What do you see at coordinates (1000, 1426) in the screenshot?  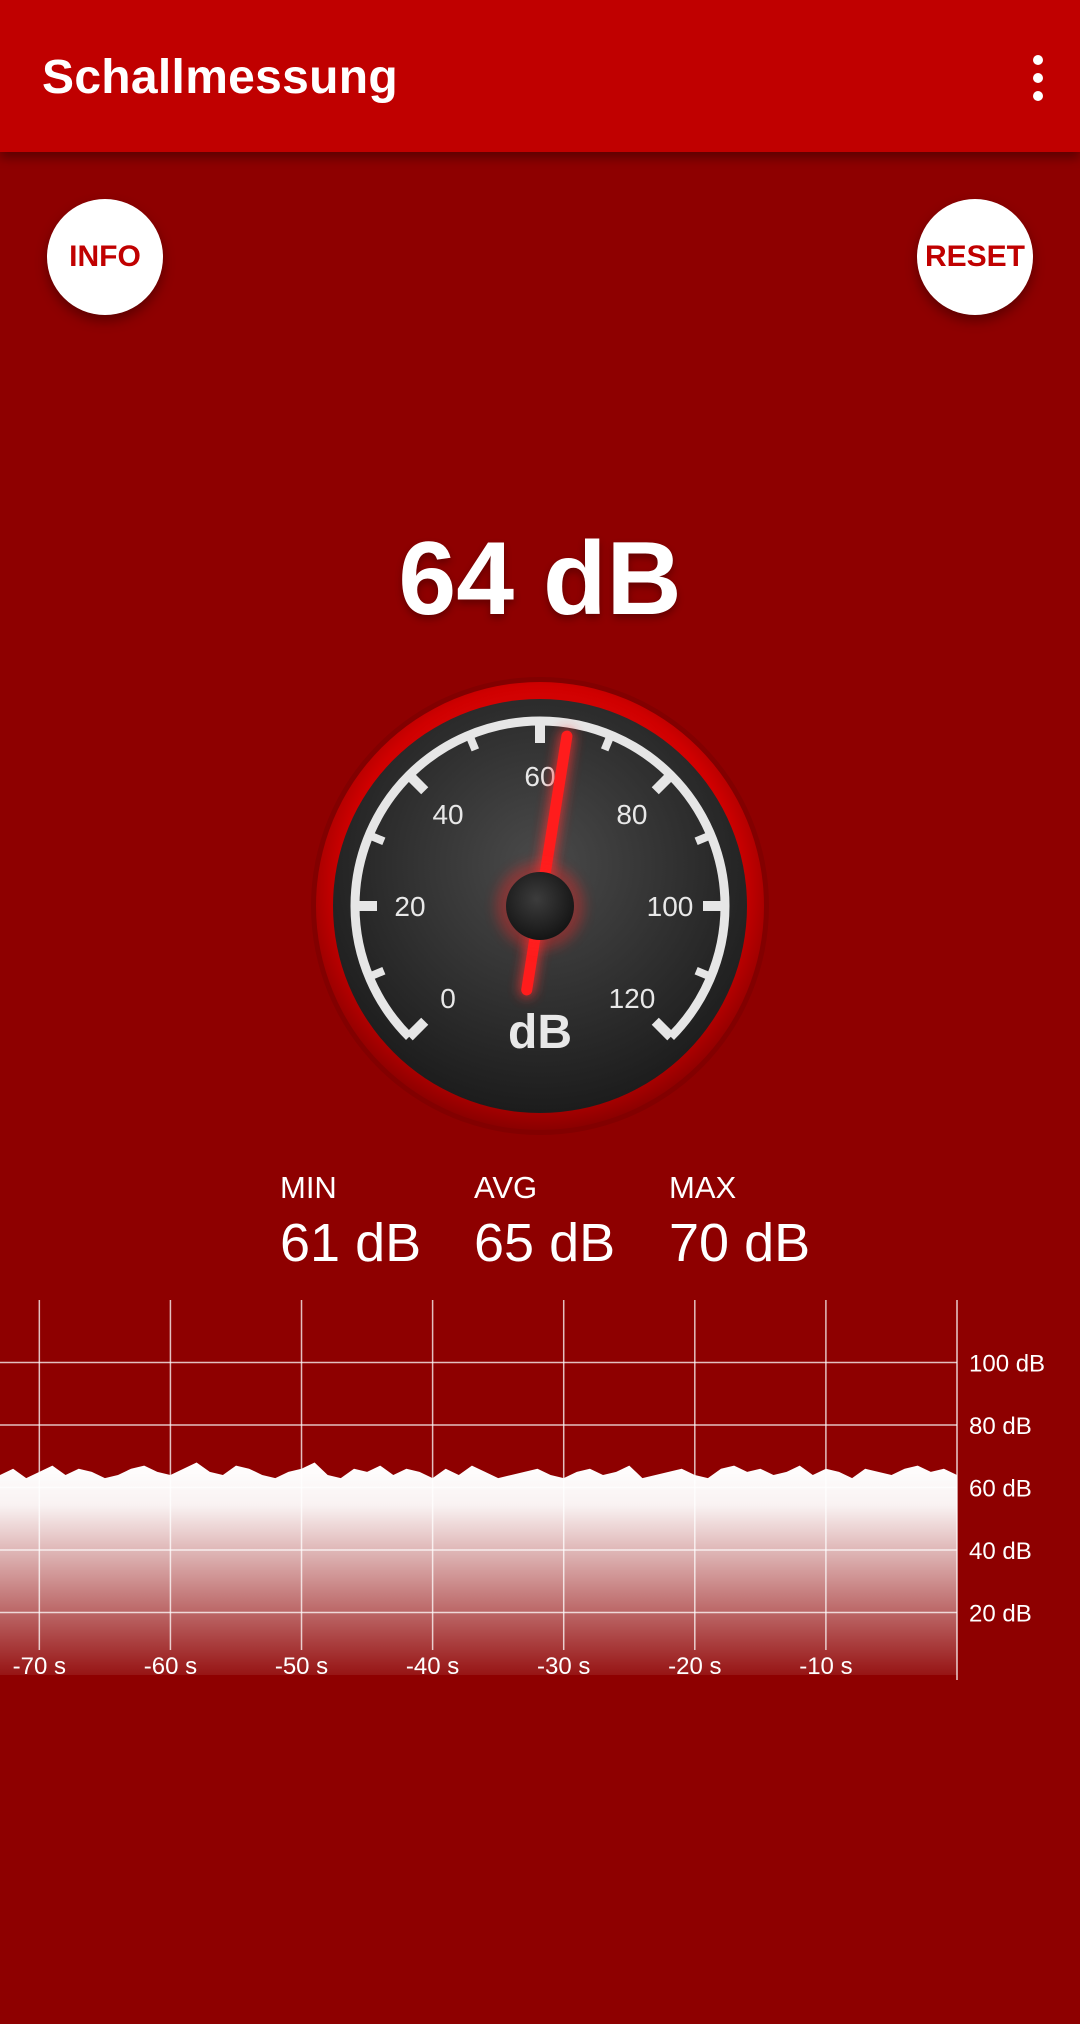 I see `history-y-tick-label: 80 dB` at bounding box center [1000, 1426].